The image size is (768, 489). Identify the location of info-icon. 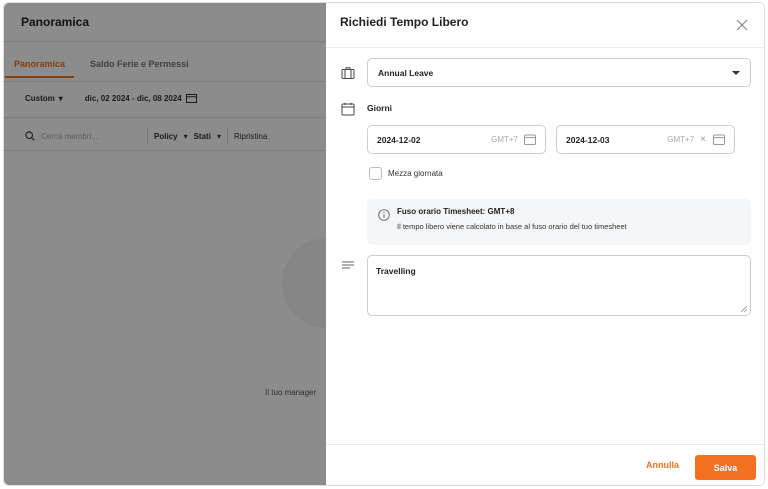
(384, 215).